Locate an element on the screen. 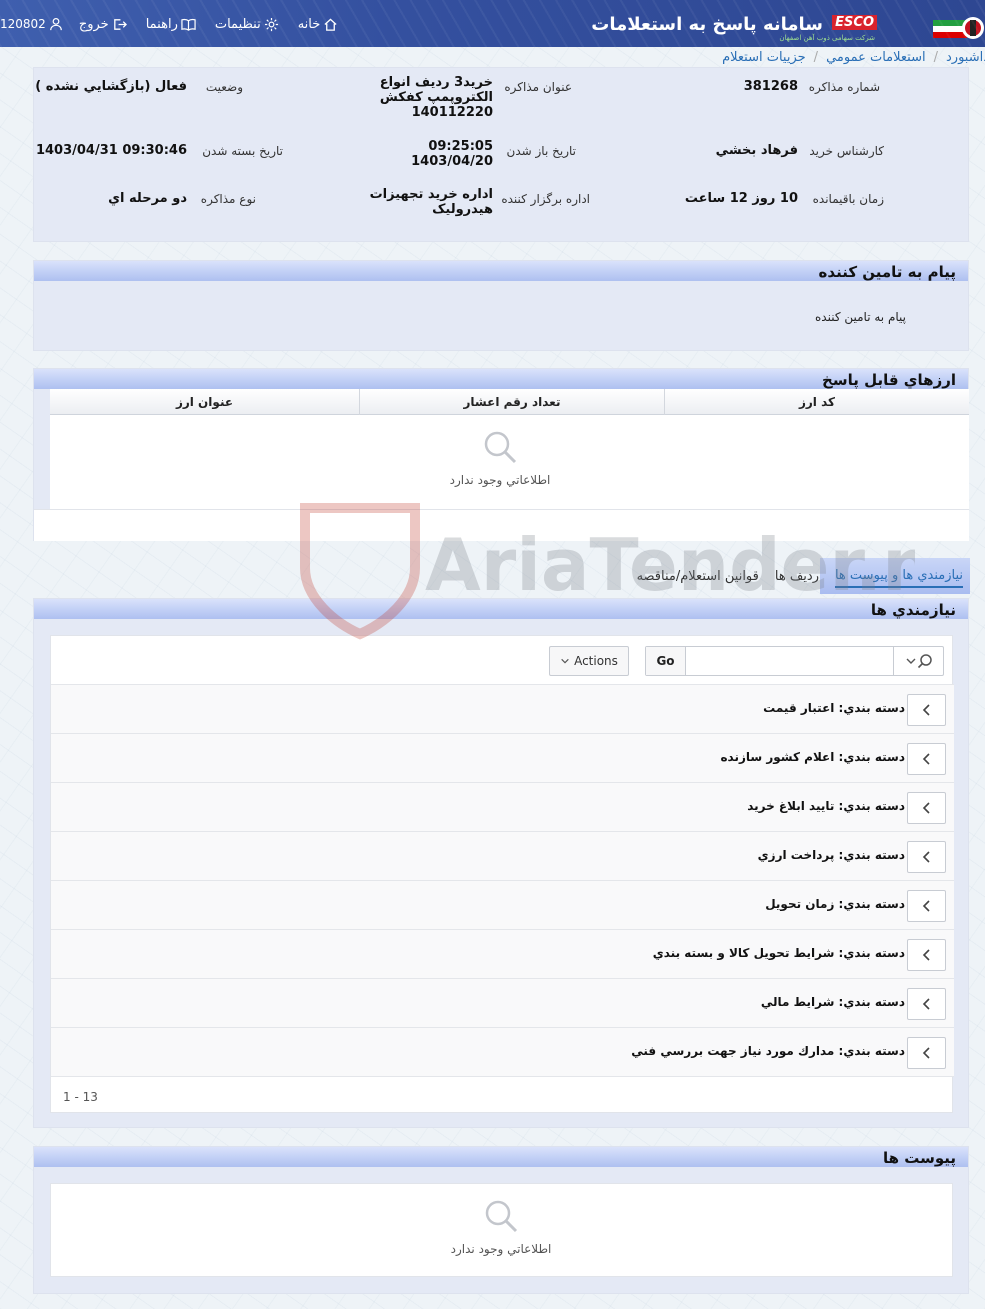 The height and width of the screenshot is (1309, 985). group-label: دسته بندي: تاييد ابلاغ خريد is located at coordinates (826, 806).